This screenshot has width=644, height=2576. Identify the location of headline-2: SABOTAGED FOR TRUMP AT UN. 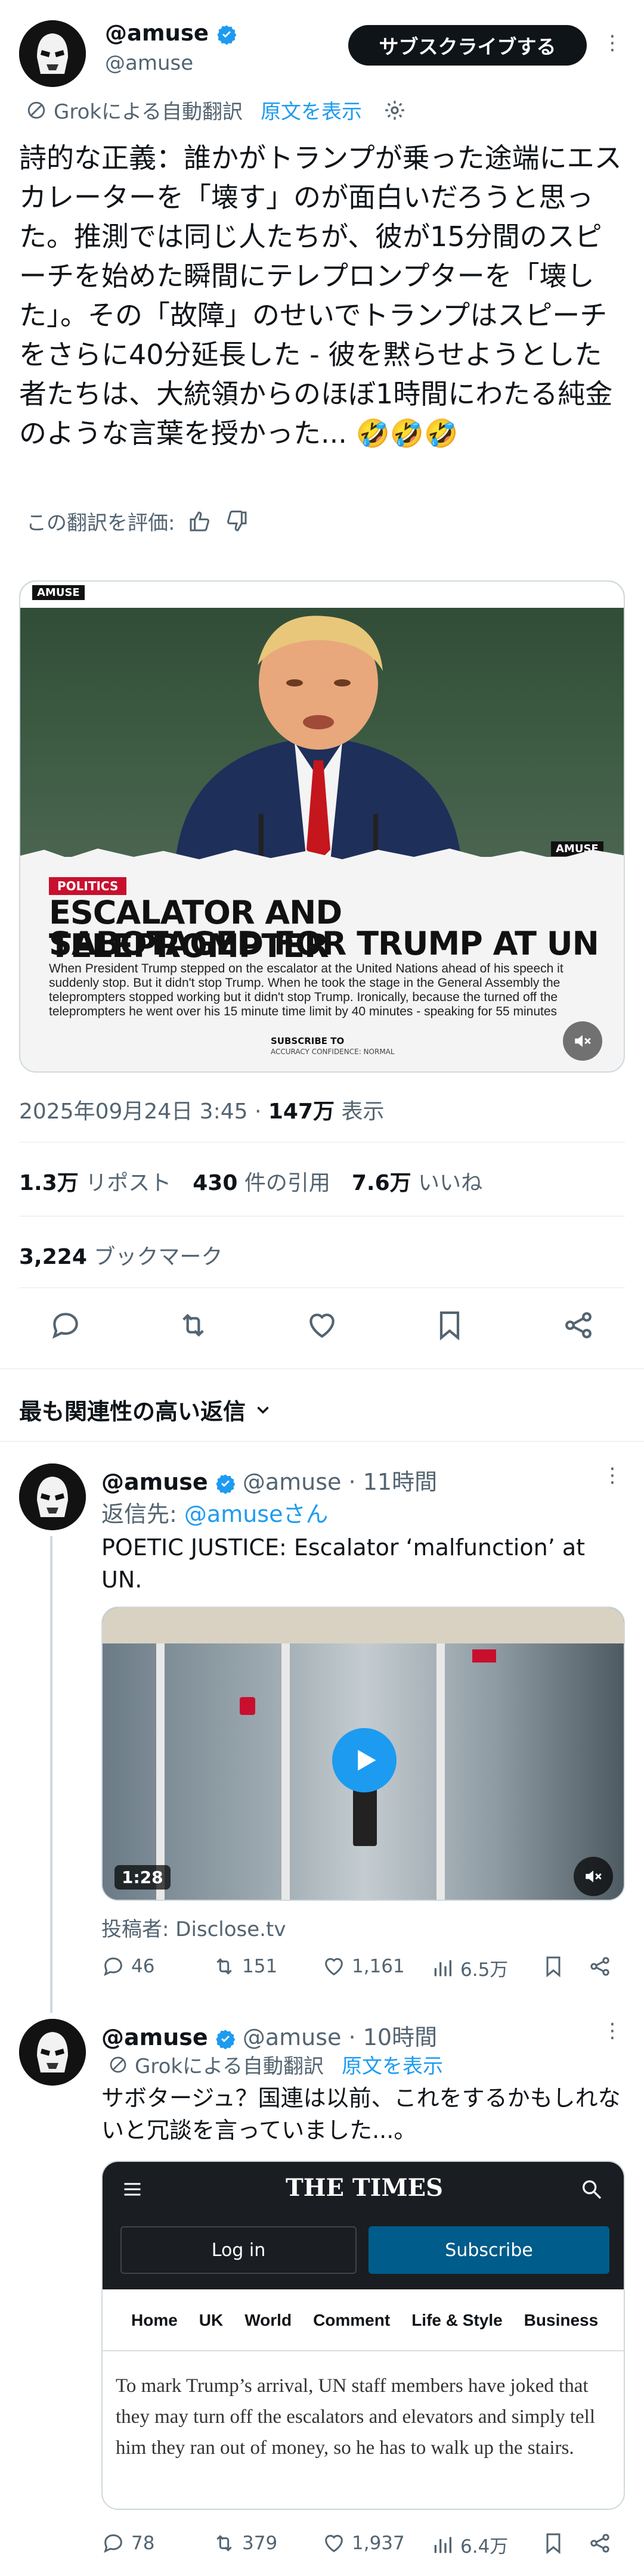
(324, 943).